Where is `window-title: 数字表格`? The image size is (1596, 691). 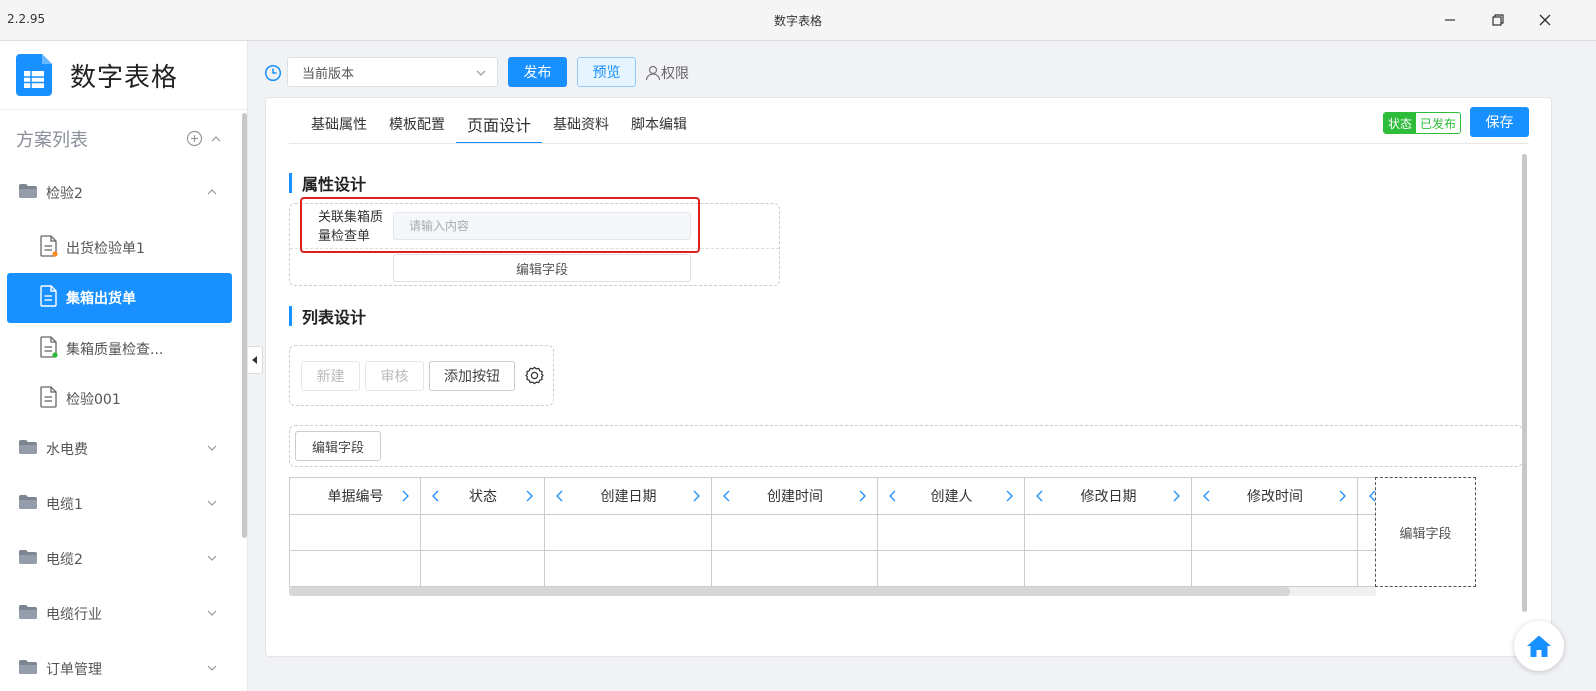 window-title: 数字表格 is located at coordinates (797, 21).